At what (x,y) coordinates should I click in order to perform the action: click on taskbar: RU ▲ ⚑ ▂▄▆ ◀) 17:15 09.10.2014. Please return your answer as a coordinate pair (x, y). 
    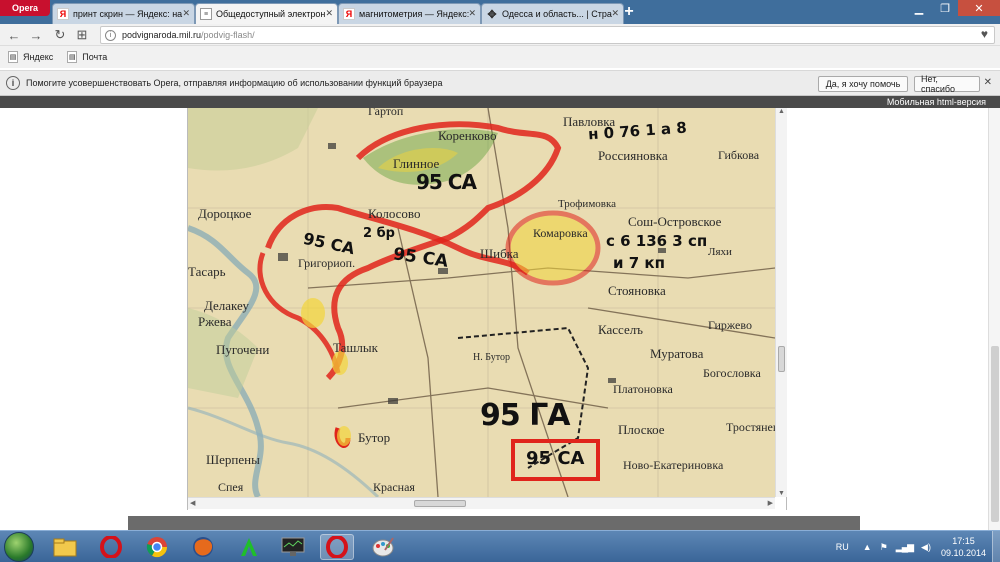
    Looking at the image, I should click on (500, 546).